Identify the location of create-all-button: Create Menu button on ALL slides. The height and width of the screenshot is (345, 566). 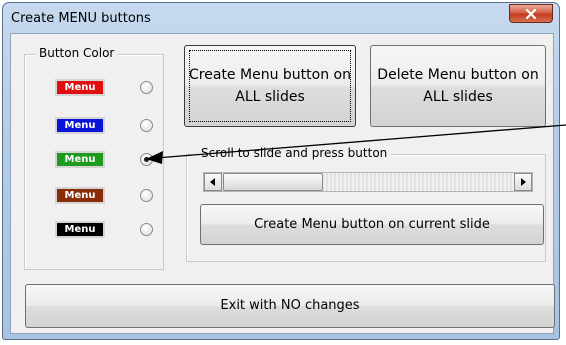
(270, 86).